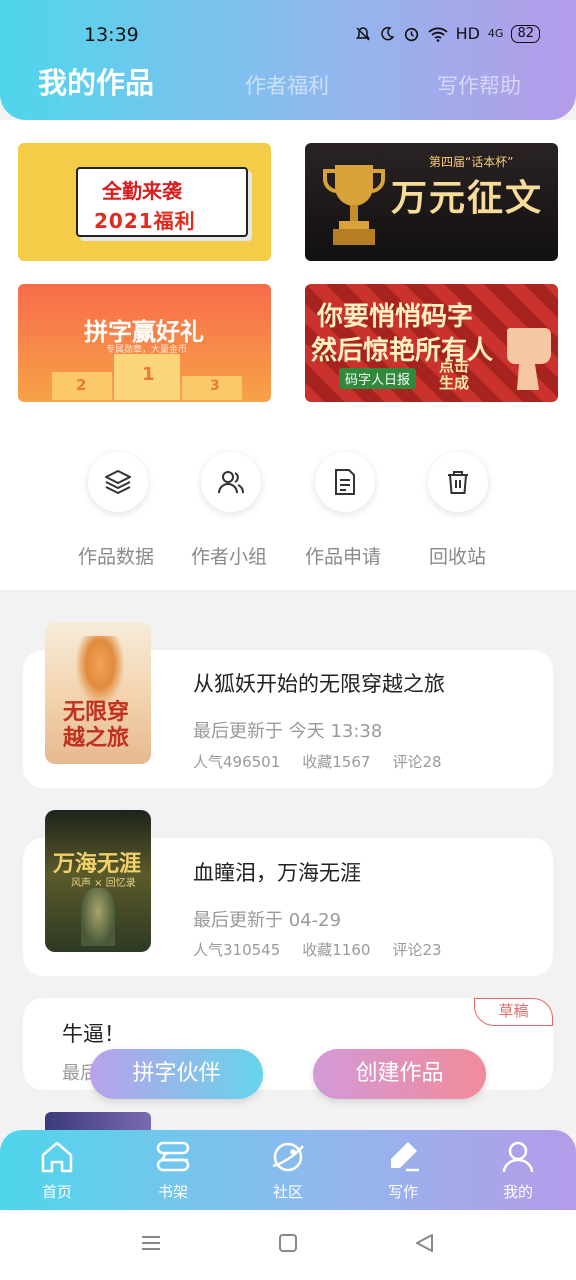  I want to click on work-popularity: 人气310545, so click(237, 950).